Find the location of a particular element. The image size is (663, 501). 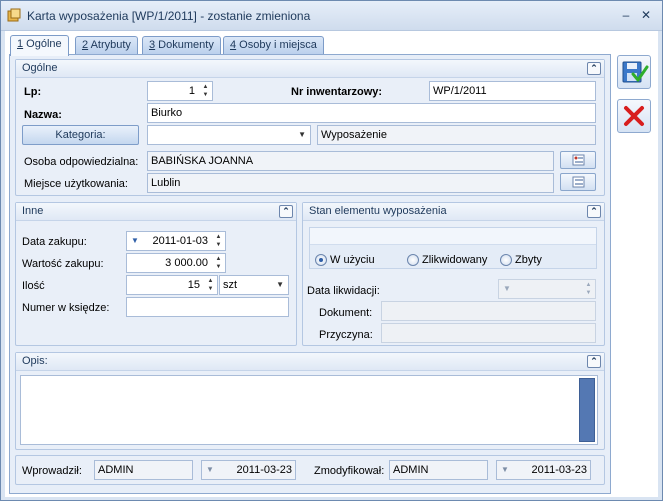

lp-value: 1 is located at coordinates (191, 91).